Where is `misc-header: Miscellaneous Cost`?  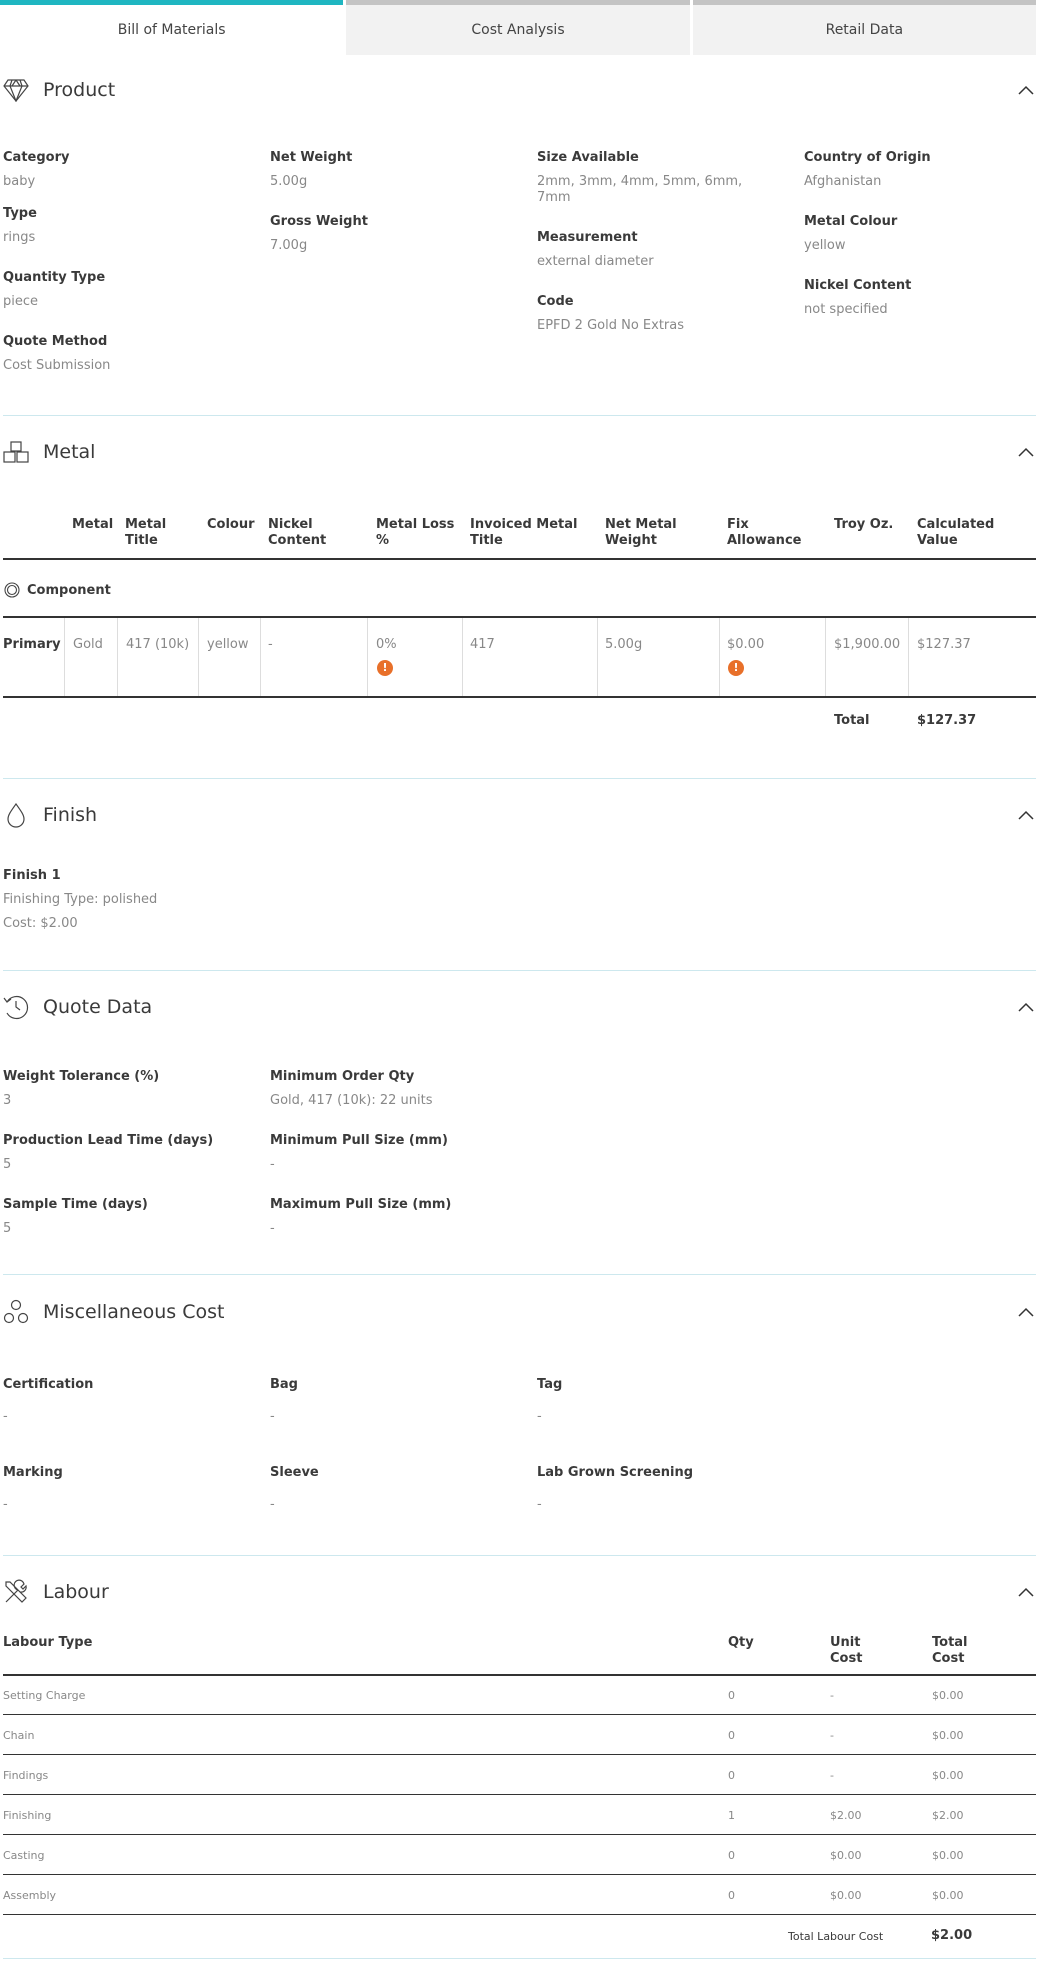 misc-header: Miscellaneous Cost is located at coordinates (519, 1312).